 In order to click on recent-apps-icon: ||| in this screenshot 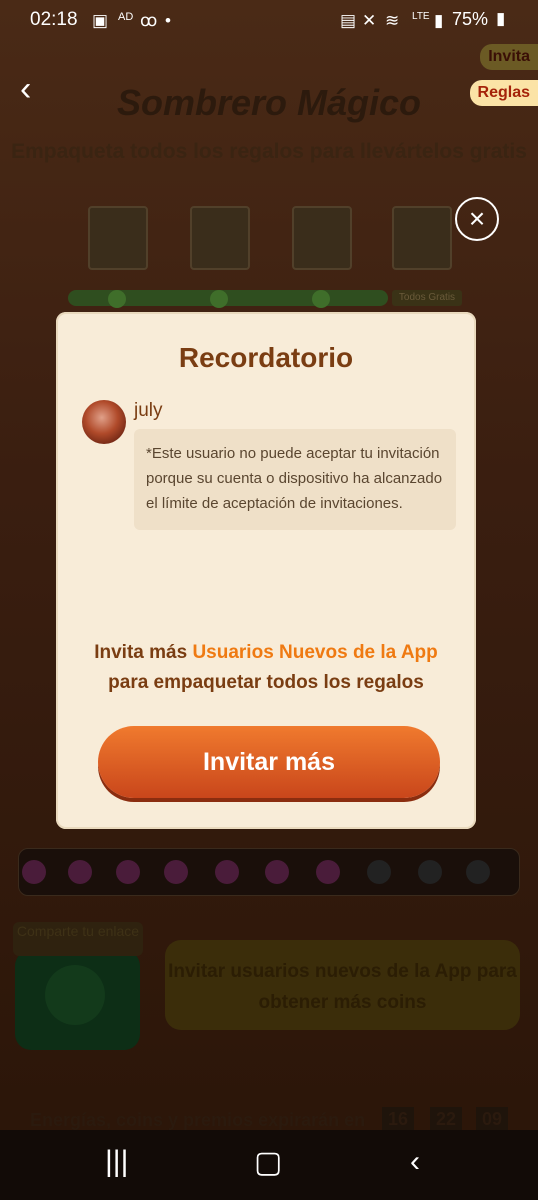, I will do `click(116, 1162)`.